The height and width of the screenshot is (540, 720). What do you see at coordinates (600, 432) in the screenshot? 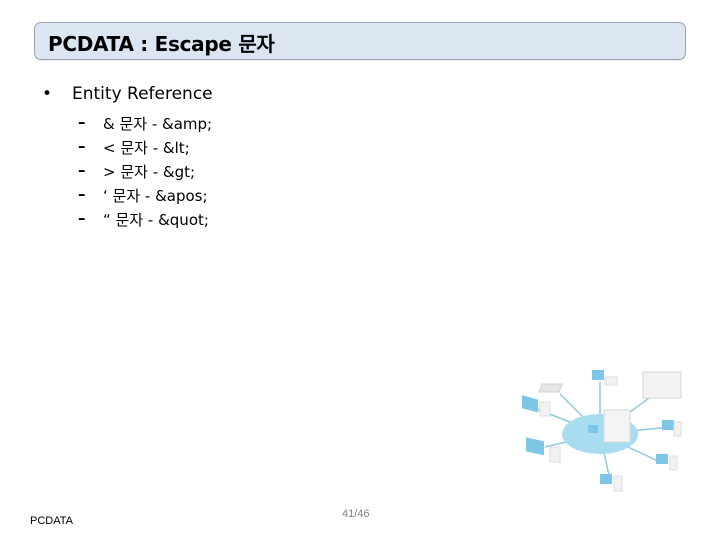
I see `network-diagram-icon` at bounding box center [600, 432].